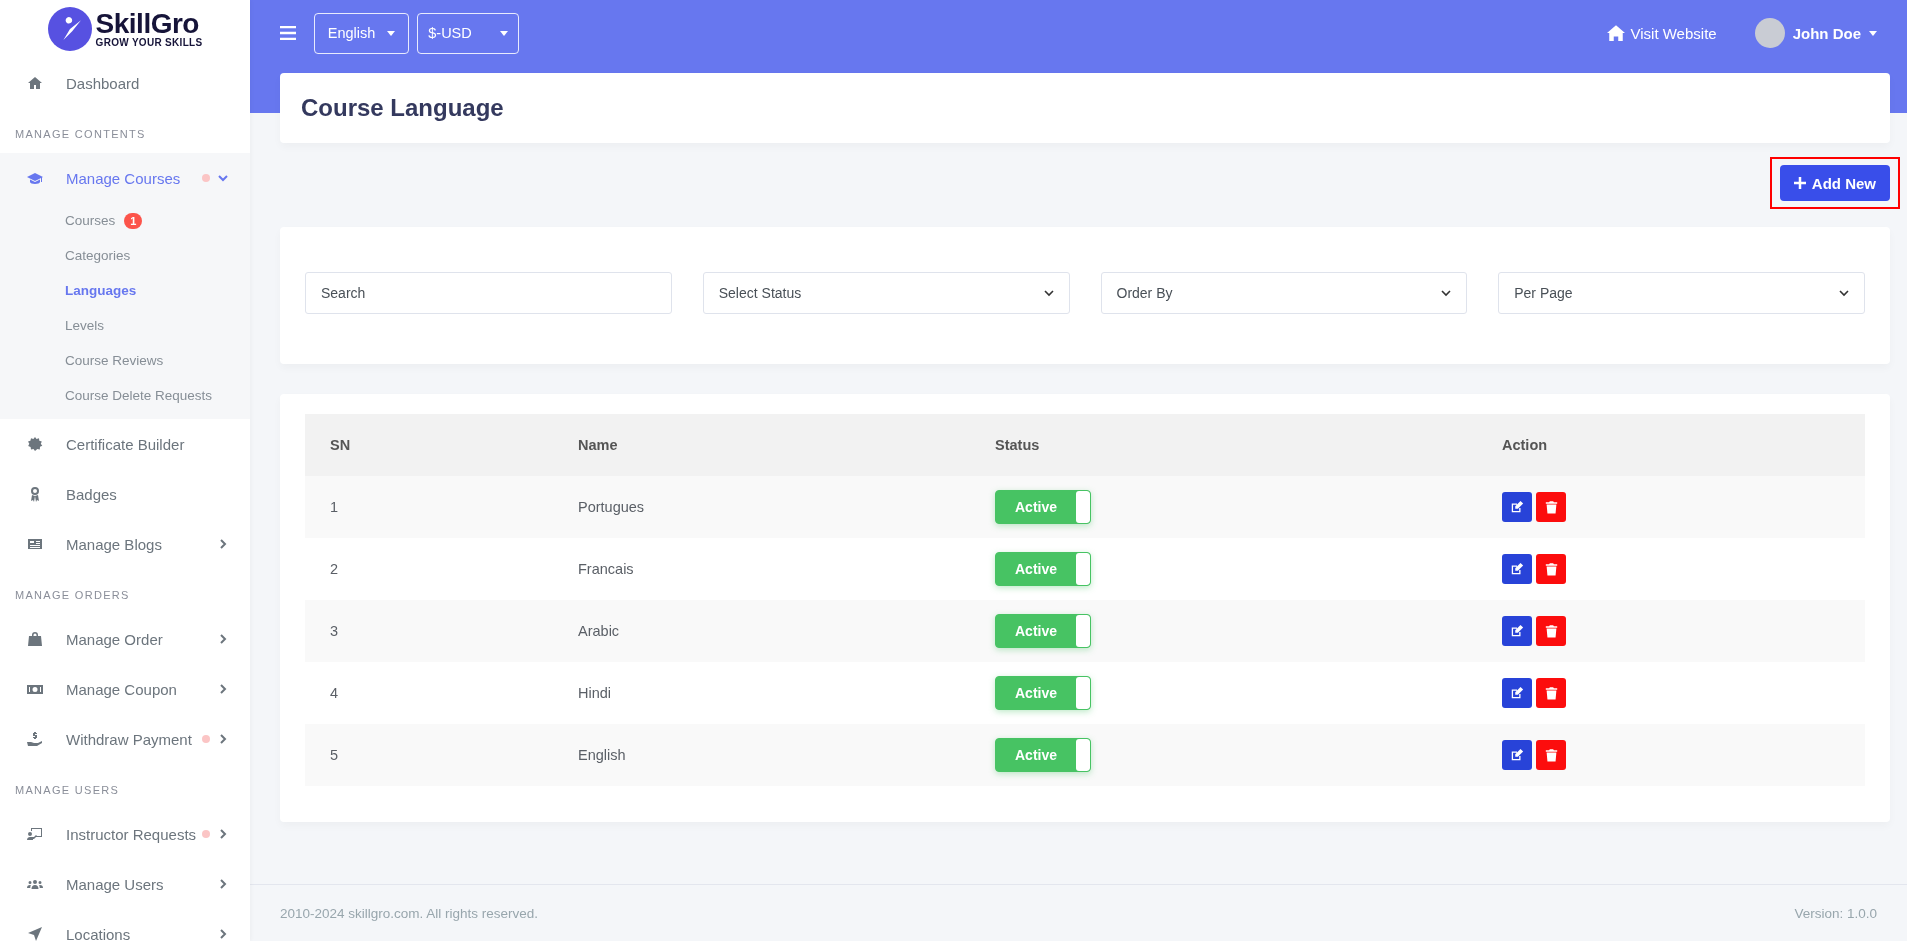 Image resolution: width=1907 pixels, height=941 pixels. What do you see at coordinates (761, 445) in the screenshot?
I see `column-header: Name` at bounding box center [761, 445].